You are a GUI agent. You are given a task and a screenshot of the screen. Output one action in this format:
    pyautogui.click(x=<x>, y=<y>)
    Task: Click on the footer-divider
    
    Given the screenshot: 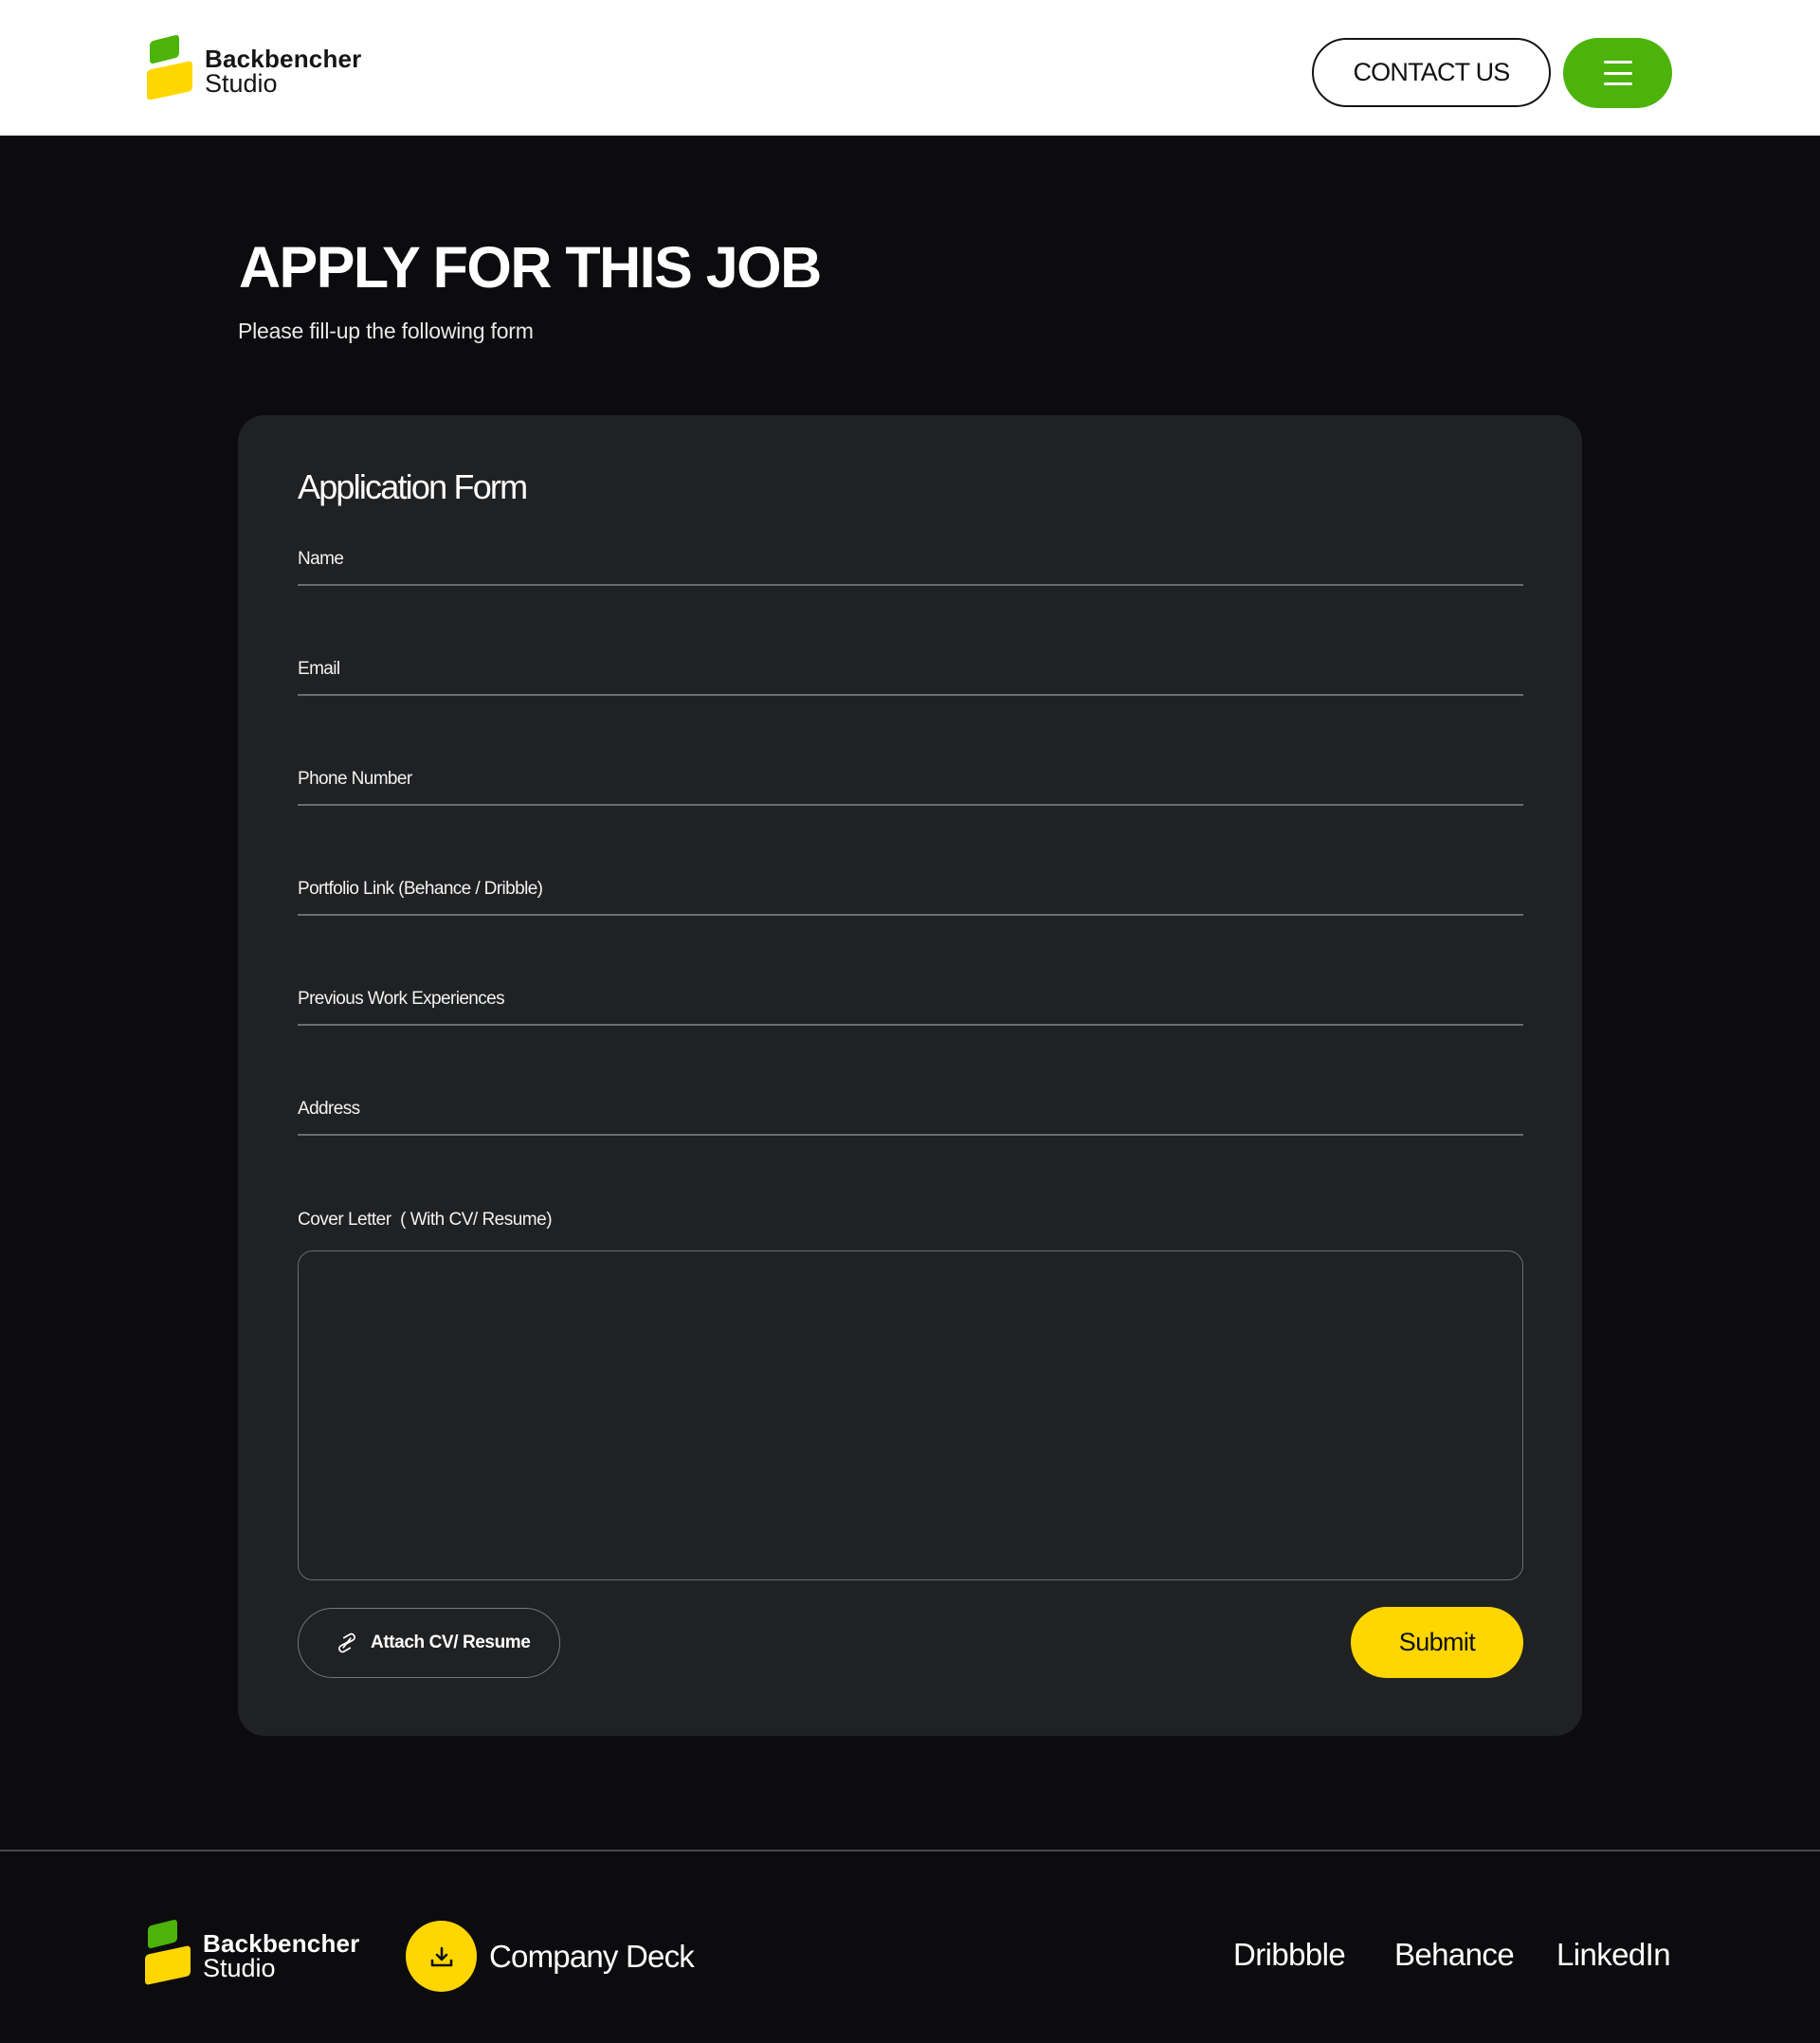 What is the action you would take?
    pyautogui.click(x=910, y=1850)
    